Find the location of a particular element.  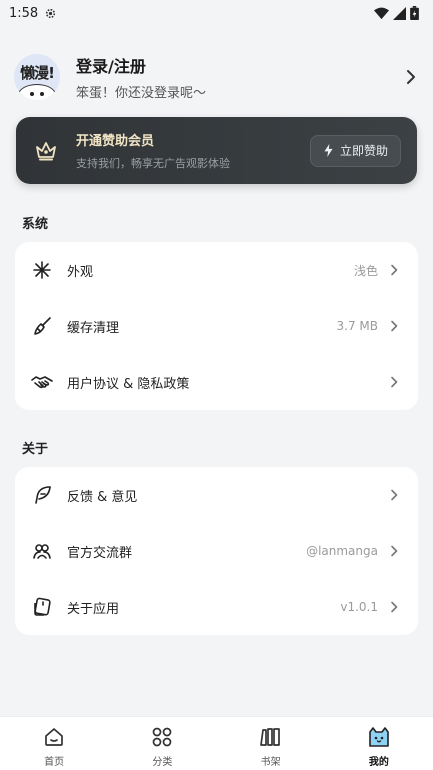

appearance-icon is located at coordinates (42, 270).